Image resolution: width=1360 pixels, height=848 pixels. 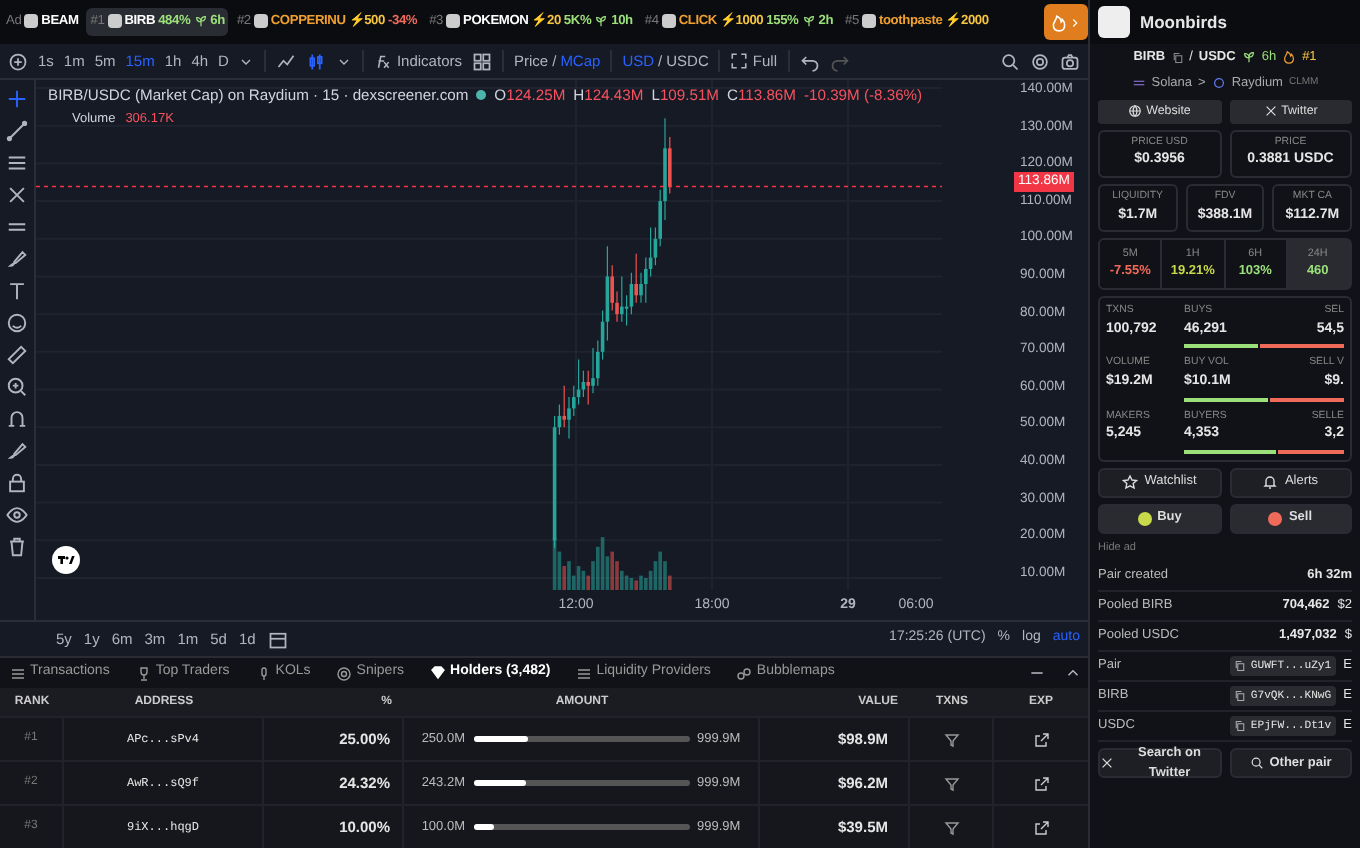 What do you see at coordinates (1075, 22) in the screenshot?
I see `chevron-icon` at bounding box center [1075, 22].